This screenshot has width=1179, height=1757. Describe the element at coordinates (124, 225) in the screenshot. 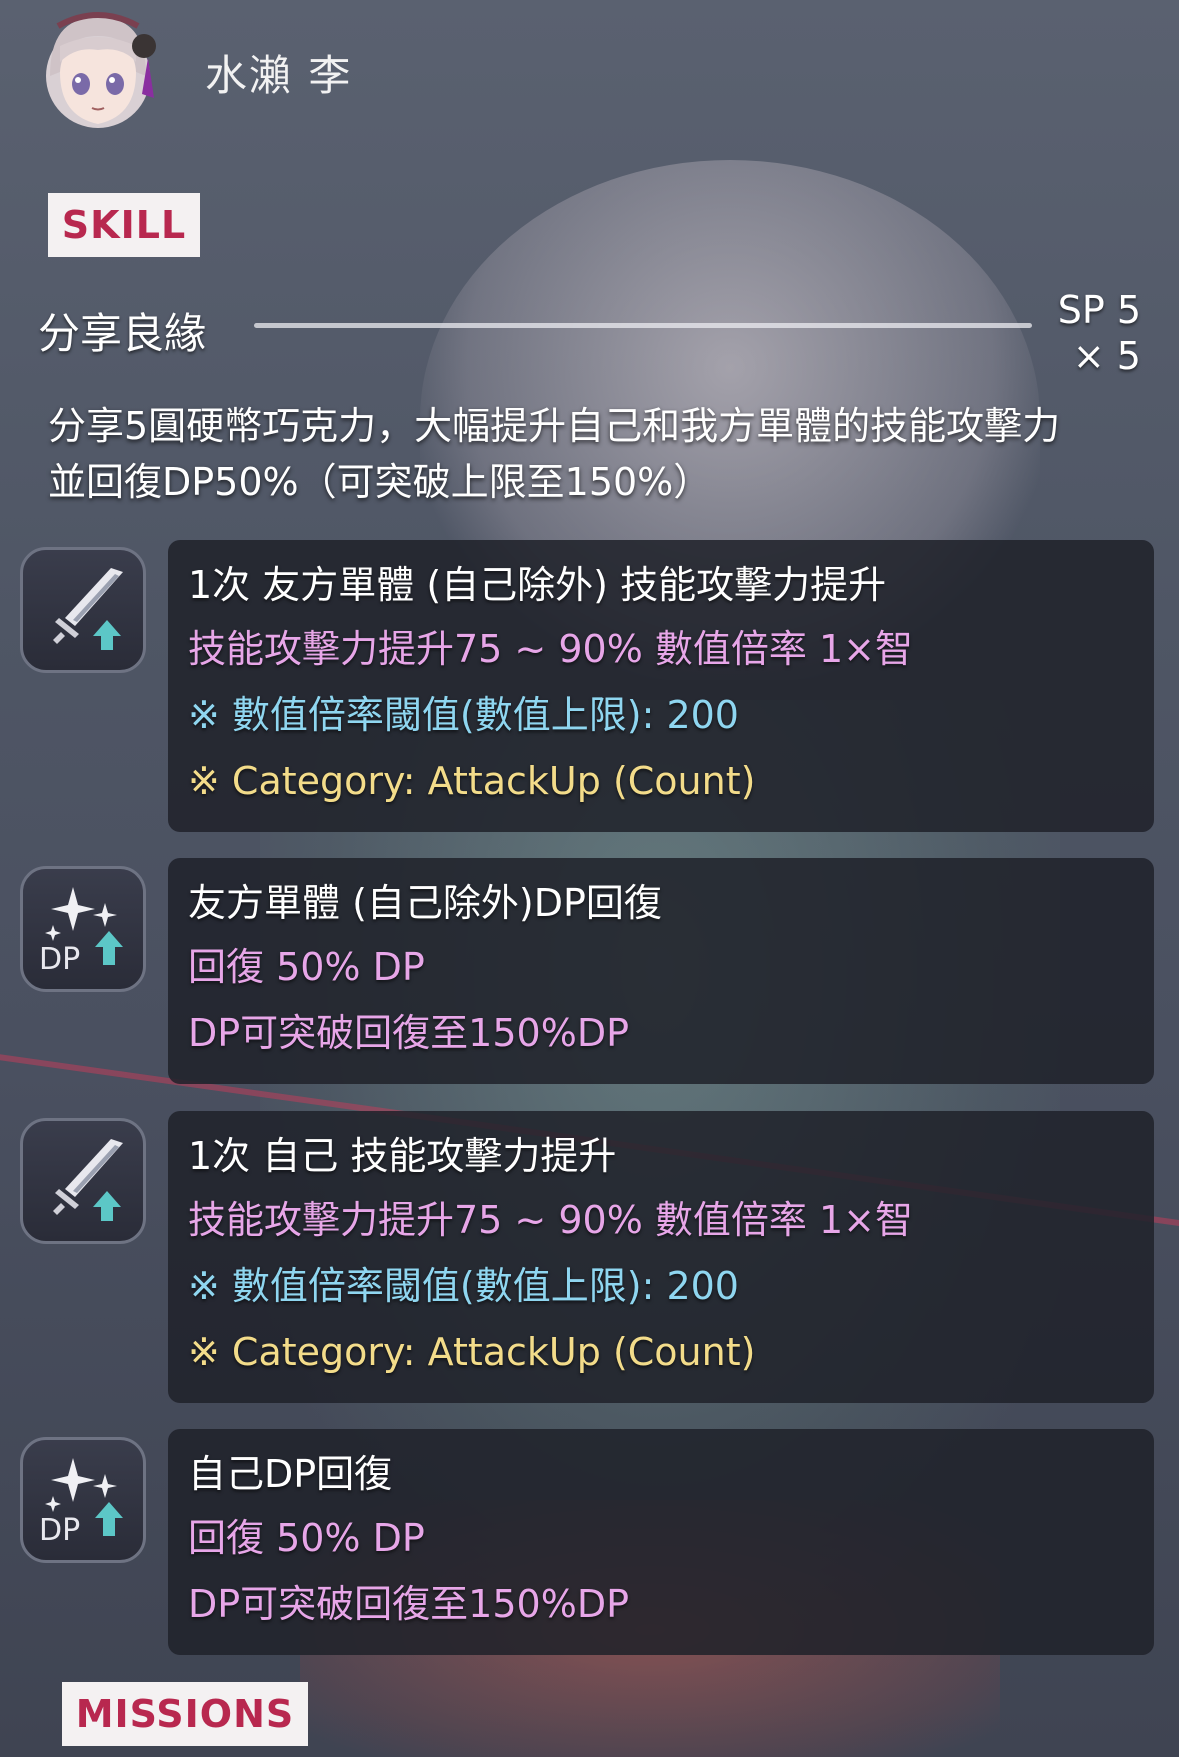

I see `skill-section-tag: SKILL` at that location.